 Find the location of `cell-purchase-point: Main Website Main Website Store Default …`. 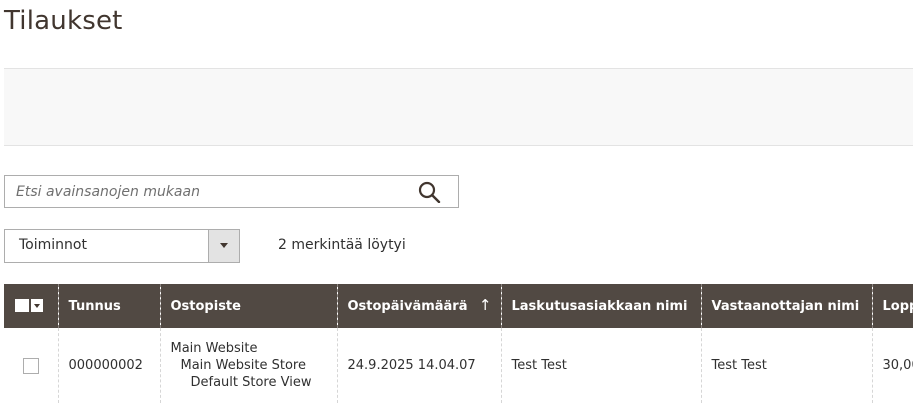

cell-purchase-point: Main Website Main Website Store Default … is located at coordinates (248, 365).